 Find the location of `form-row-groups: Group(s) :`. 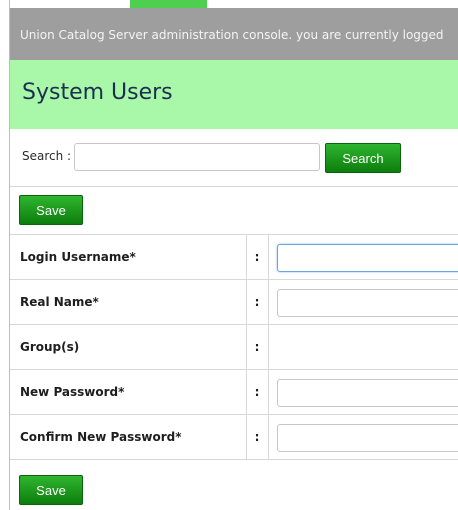

form-row-groups: Group(s) : is located at coordinates (234, 347).